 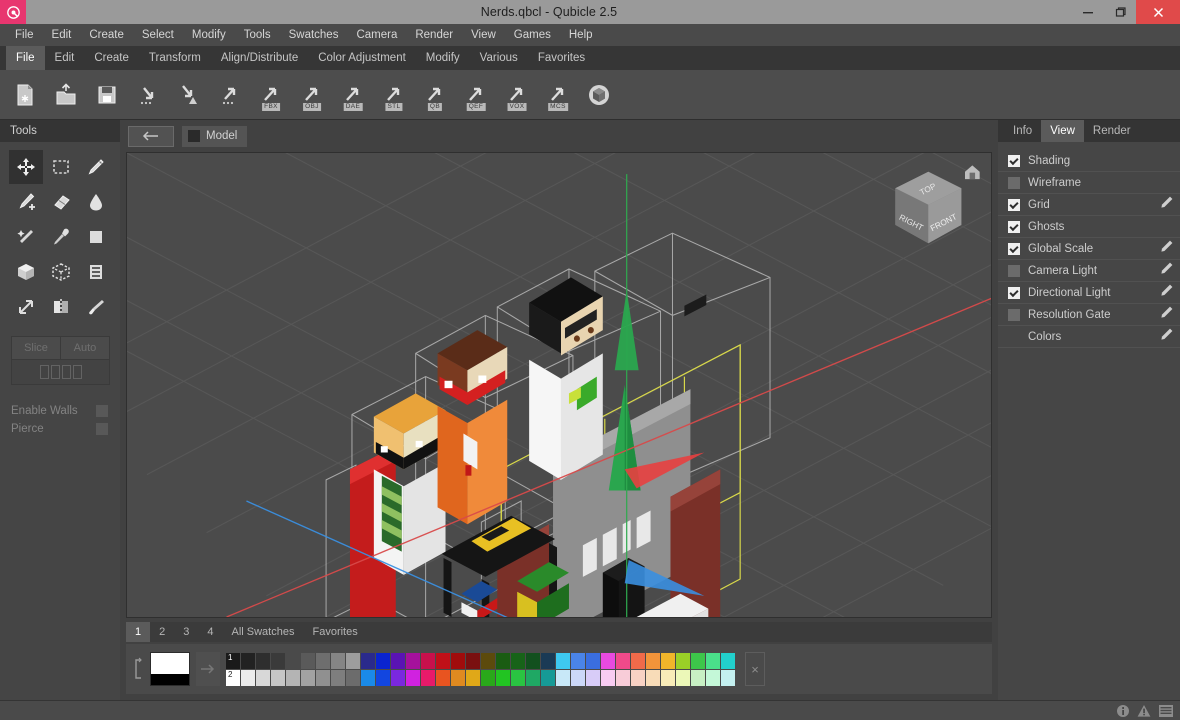 I want to click on swatch-tab-3: 3, so click(x=186, y=632).